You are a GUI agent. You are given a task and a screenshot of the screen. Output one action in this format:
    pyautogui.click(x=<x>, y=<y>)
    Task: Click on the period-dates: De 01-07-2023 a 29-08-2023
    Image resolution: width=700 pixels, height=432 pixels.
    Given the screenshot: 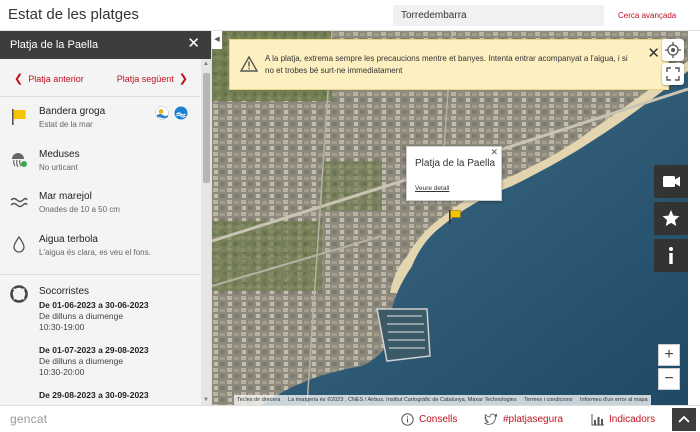 What is the action you would take?
    pyautogui.click(x=94, y=350)
    